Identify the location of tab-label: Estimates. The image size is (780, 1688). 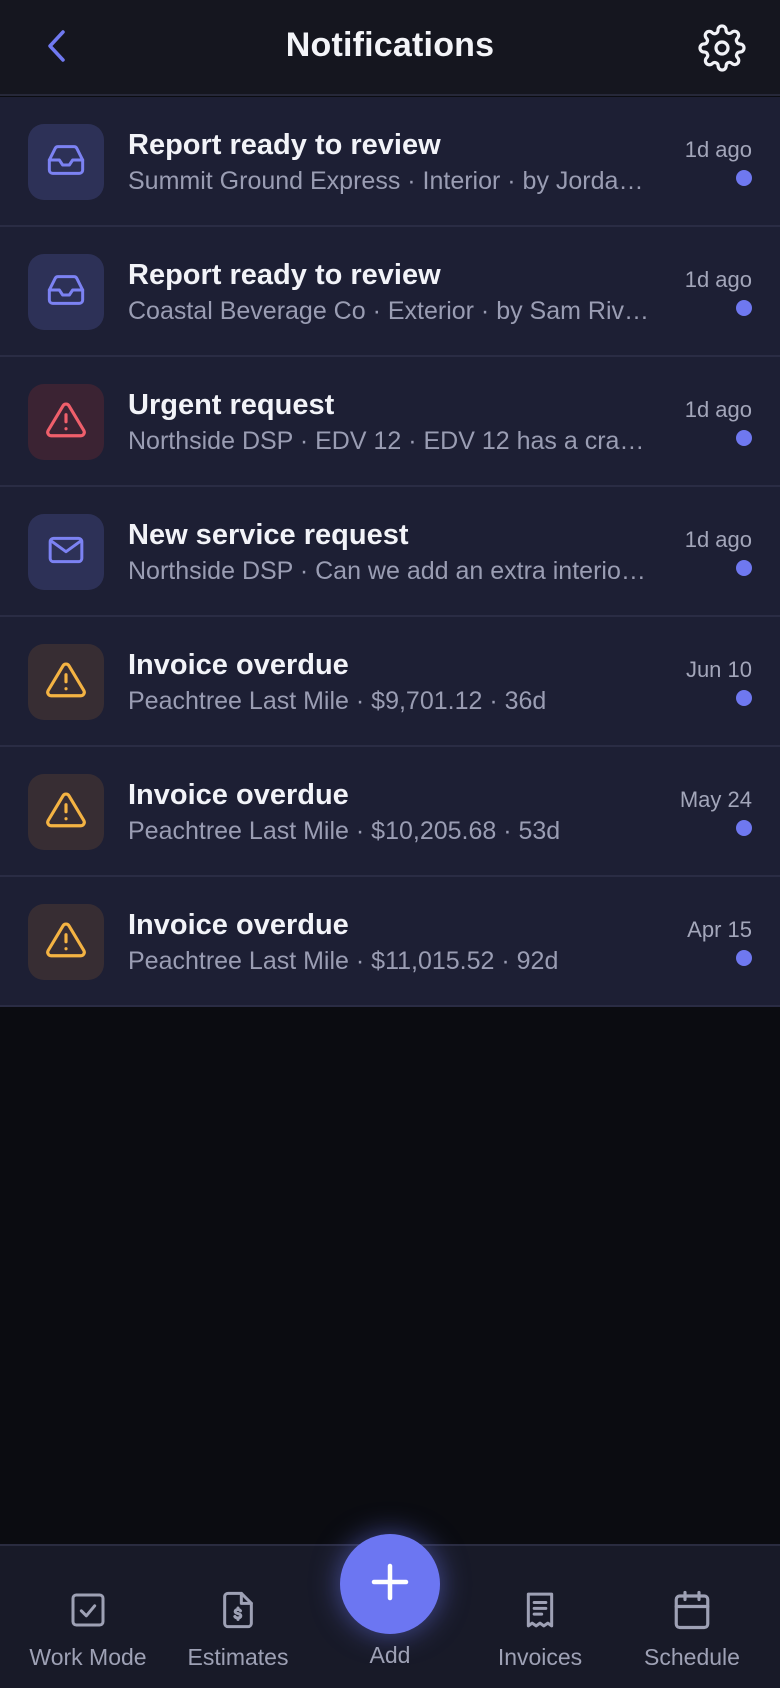
(238, 1657).